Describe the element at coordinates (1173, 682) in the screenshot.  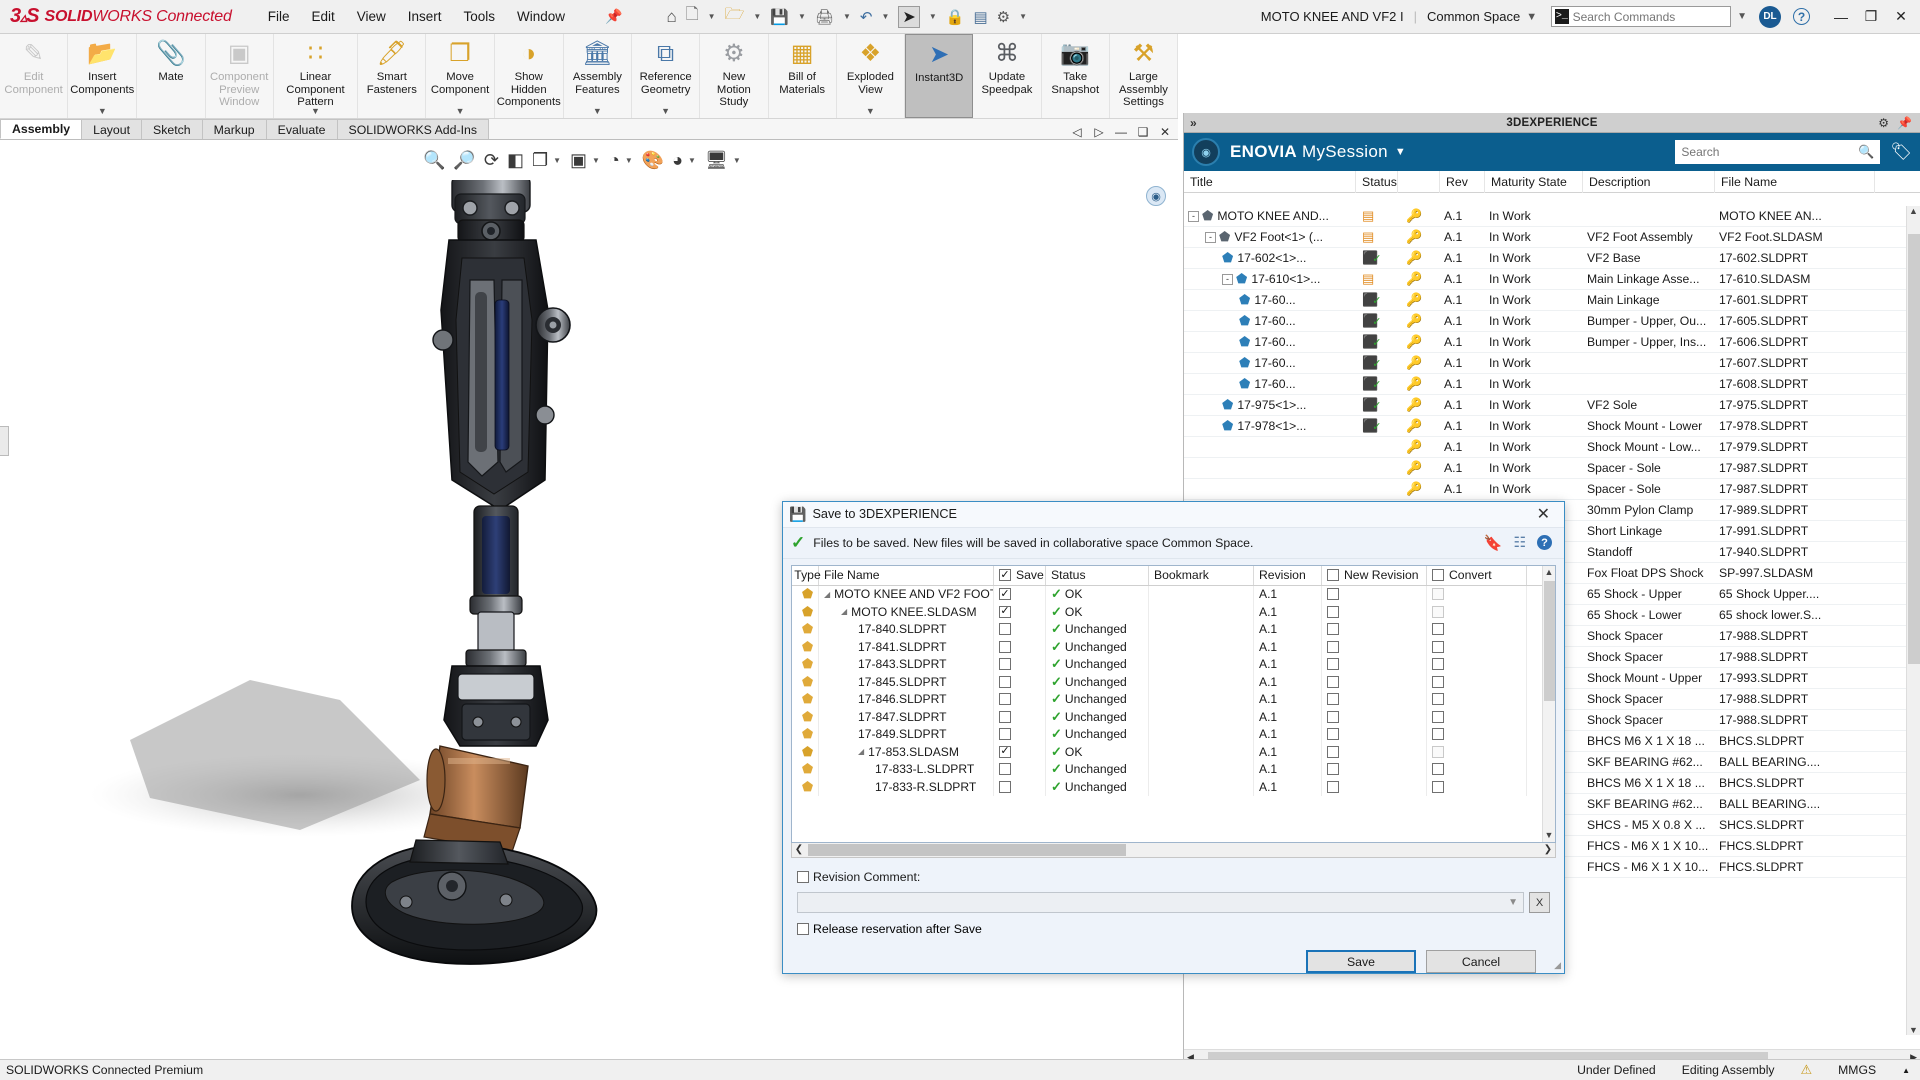
I see `dialog-file-row: ⬟ 17-845.SLDPRT ✓ Unchanged A.1` at that location.